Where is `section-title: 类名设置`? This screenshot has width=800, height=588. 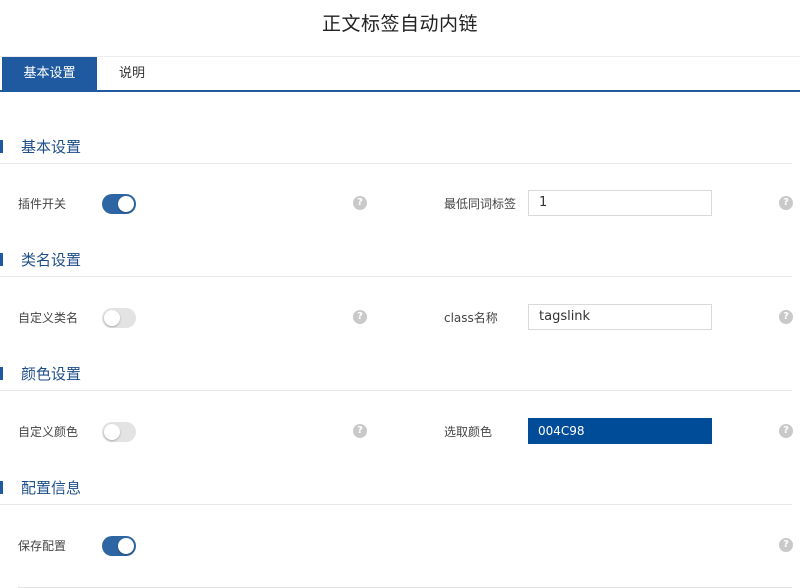 section-title: 类名设置 is located at coordinates (51, 260).